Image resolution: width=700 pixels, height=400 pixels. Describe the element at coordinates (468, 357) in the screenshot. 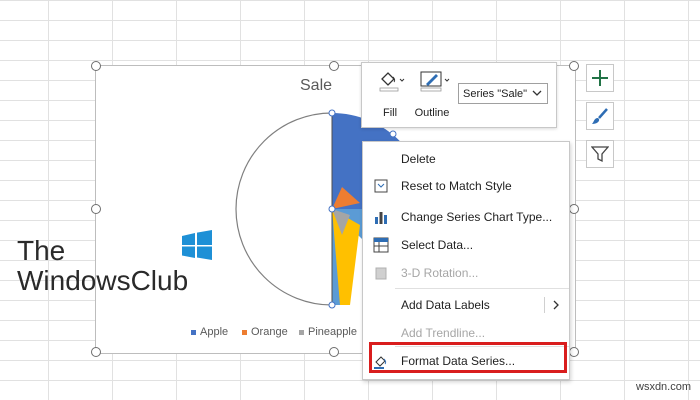

I see `highlight-box` at that location.